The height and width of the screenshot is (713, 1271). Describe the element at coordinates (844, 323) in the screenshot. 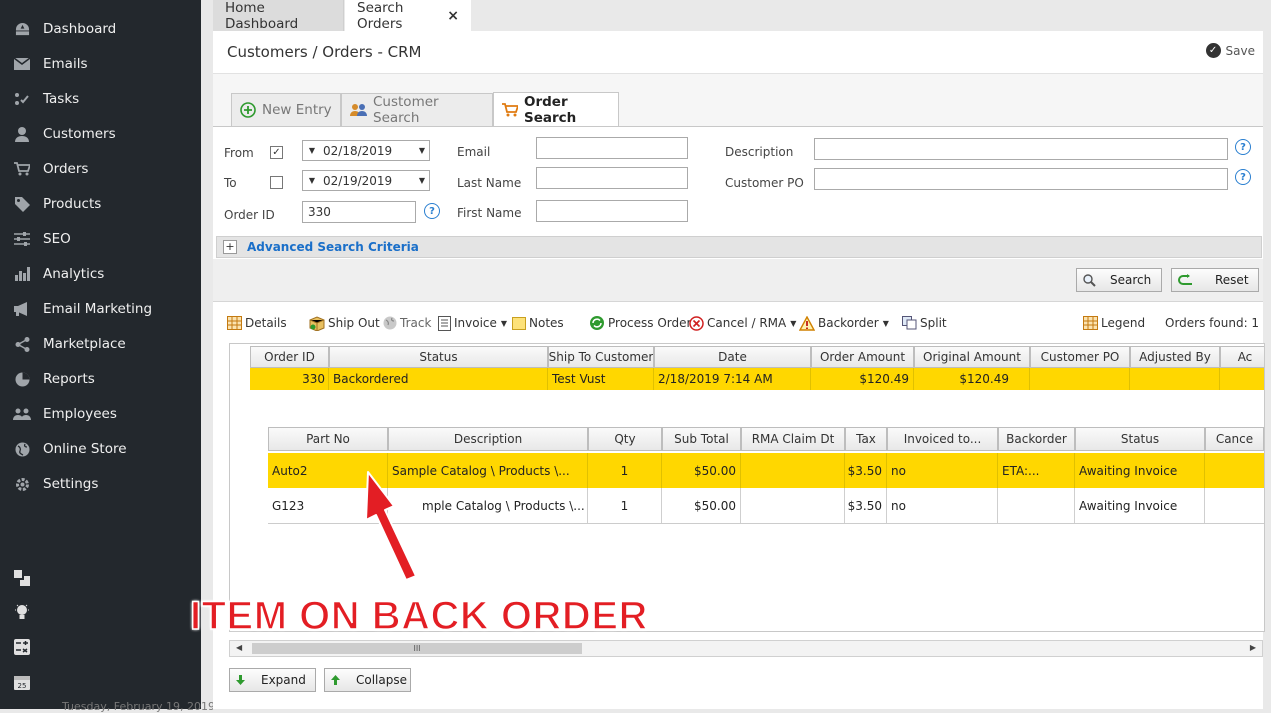

I see `backorder-dropdown: Backorder ▼` at that location.